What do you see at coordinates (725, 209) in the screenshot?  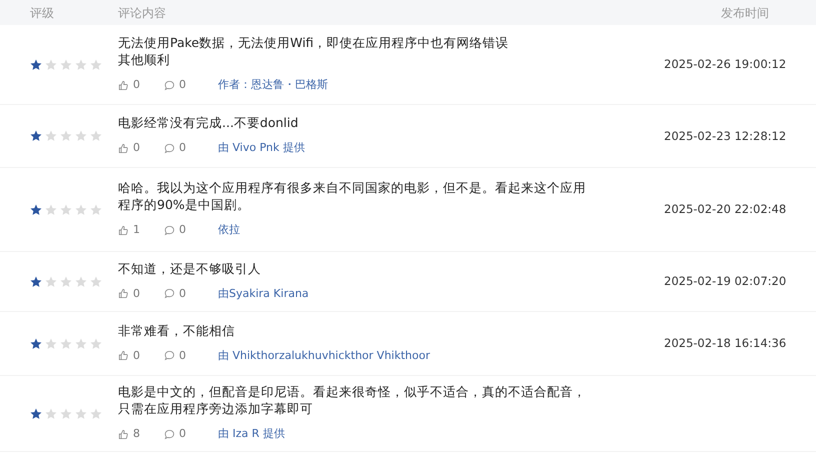 I see `publish-time: 2025-02-20 22:02:48` at bounding box center [725, 209].